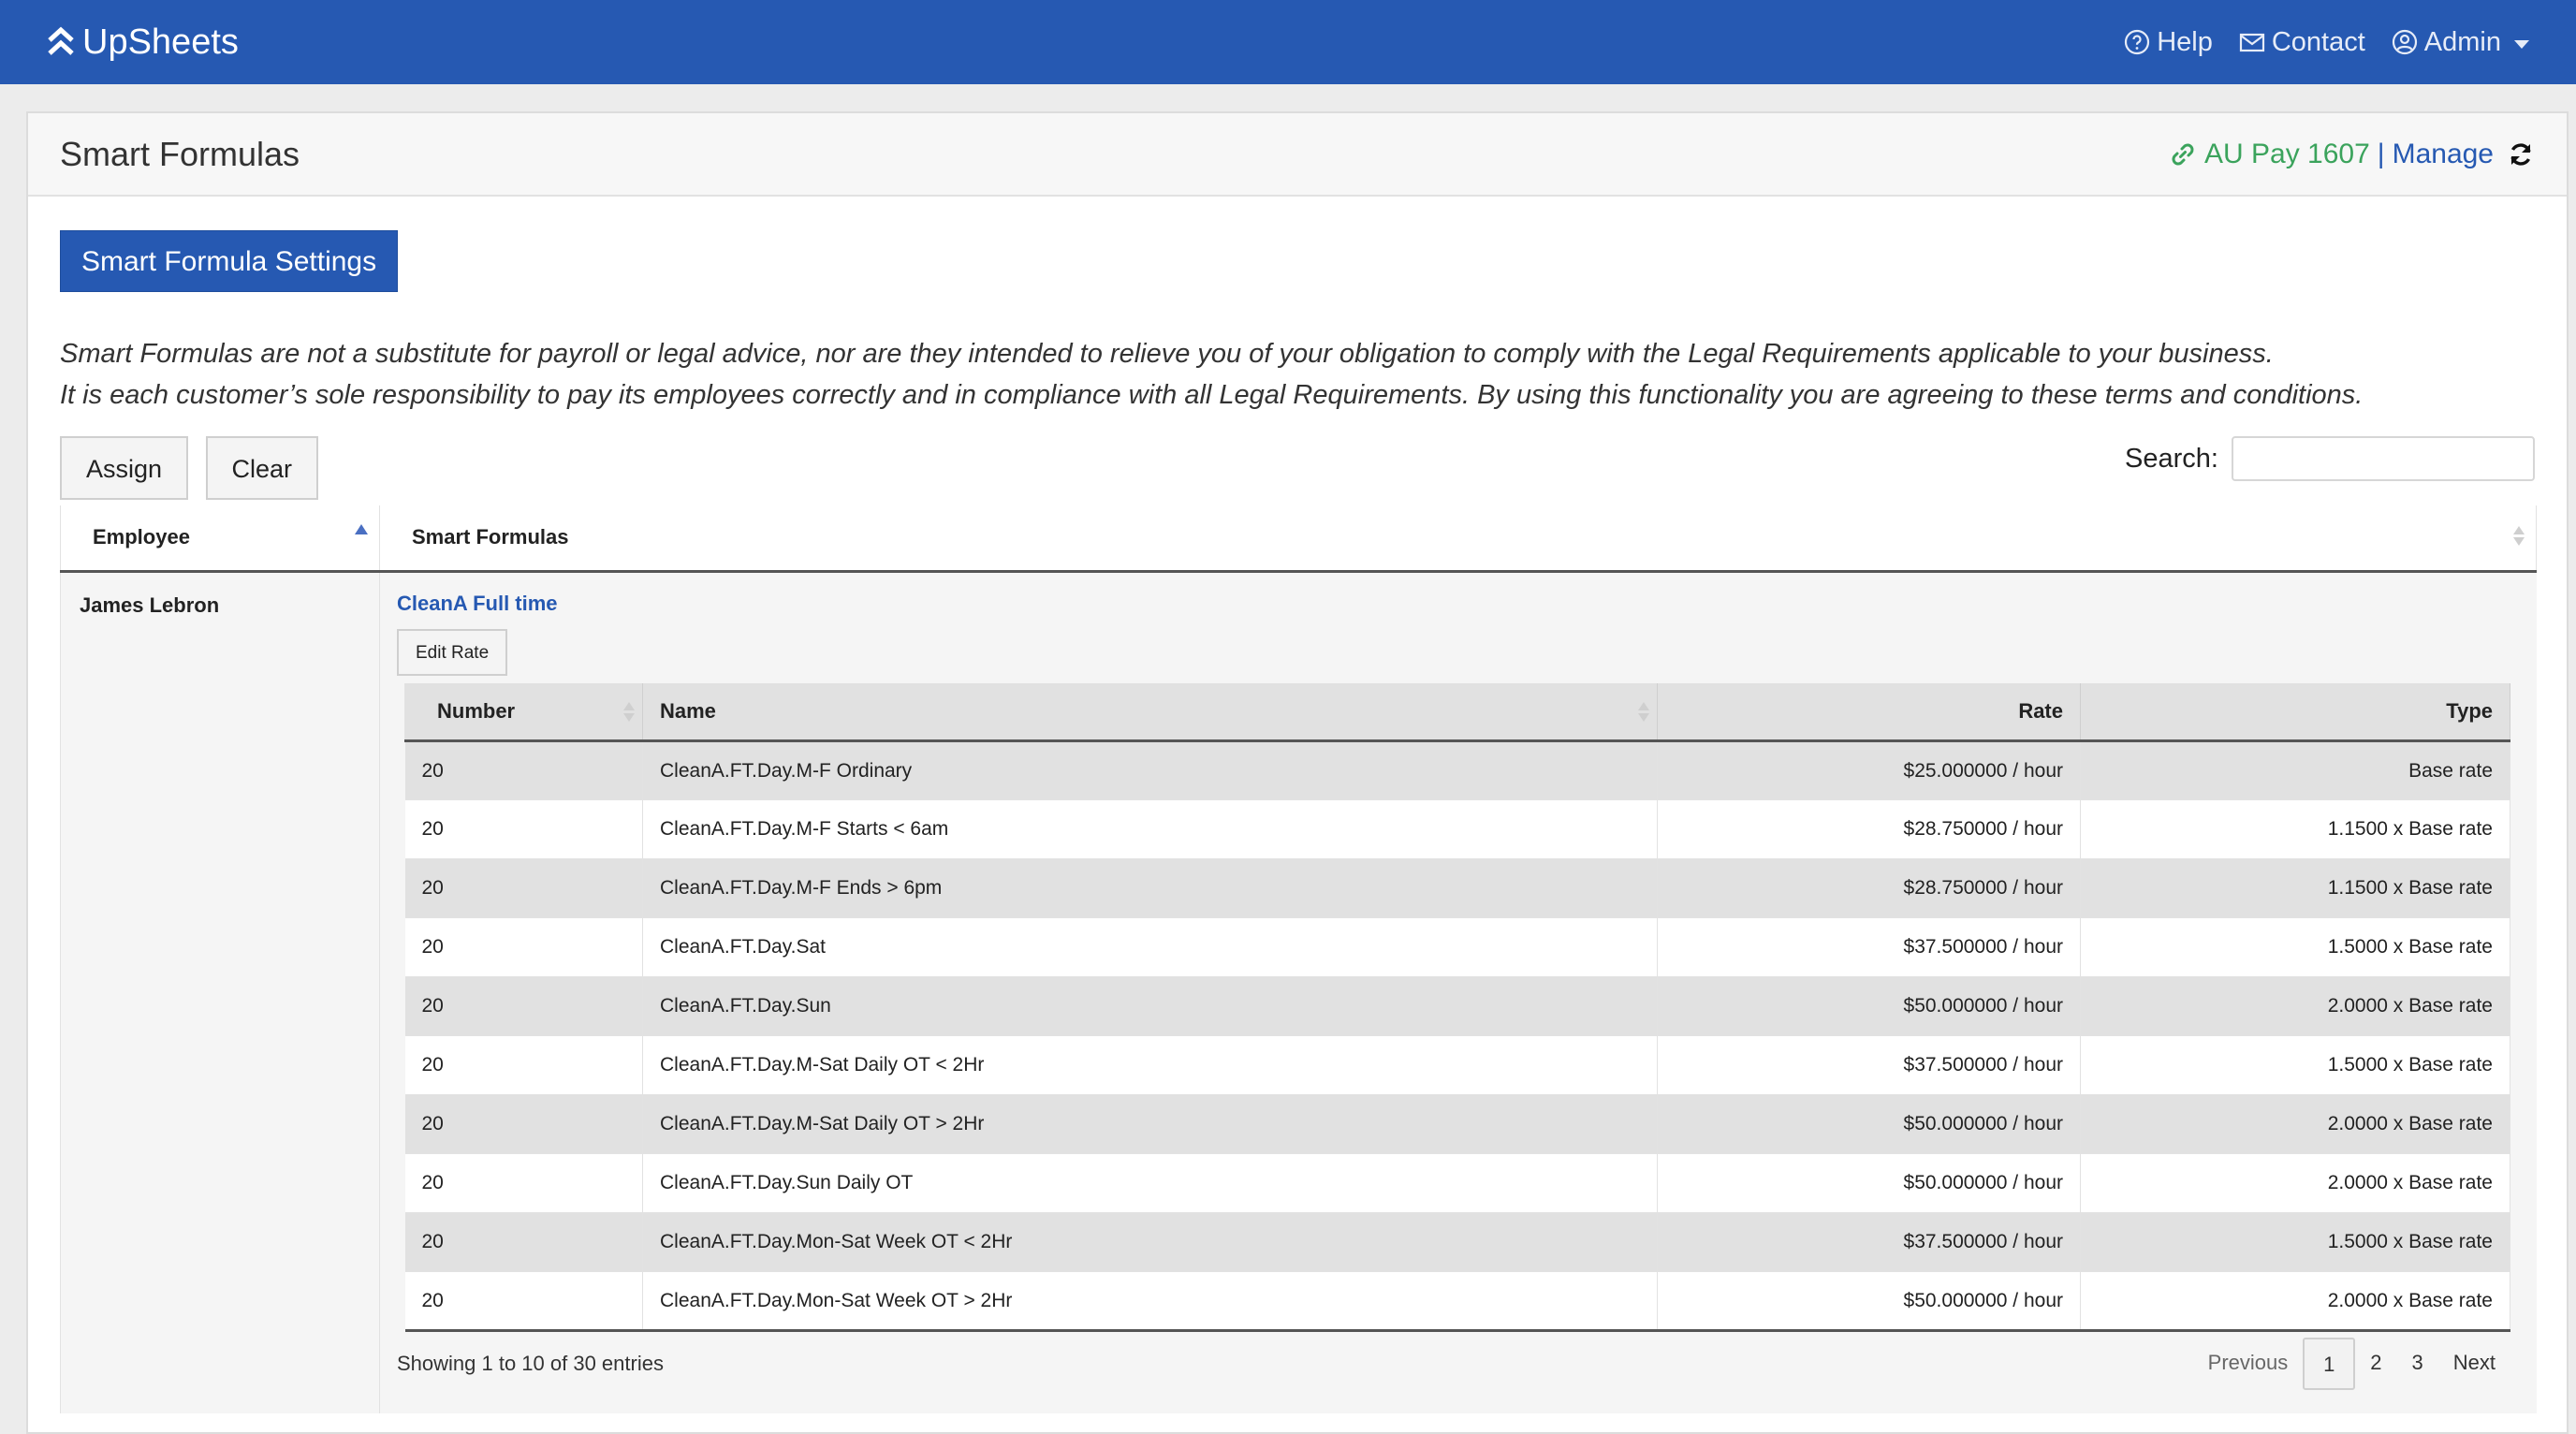  Describe the element at coordinates (229, 261) in the screenshot. I see `smart-formula-settings-button: Smart Formula Settings` at that location.